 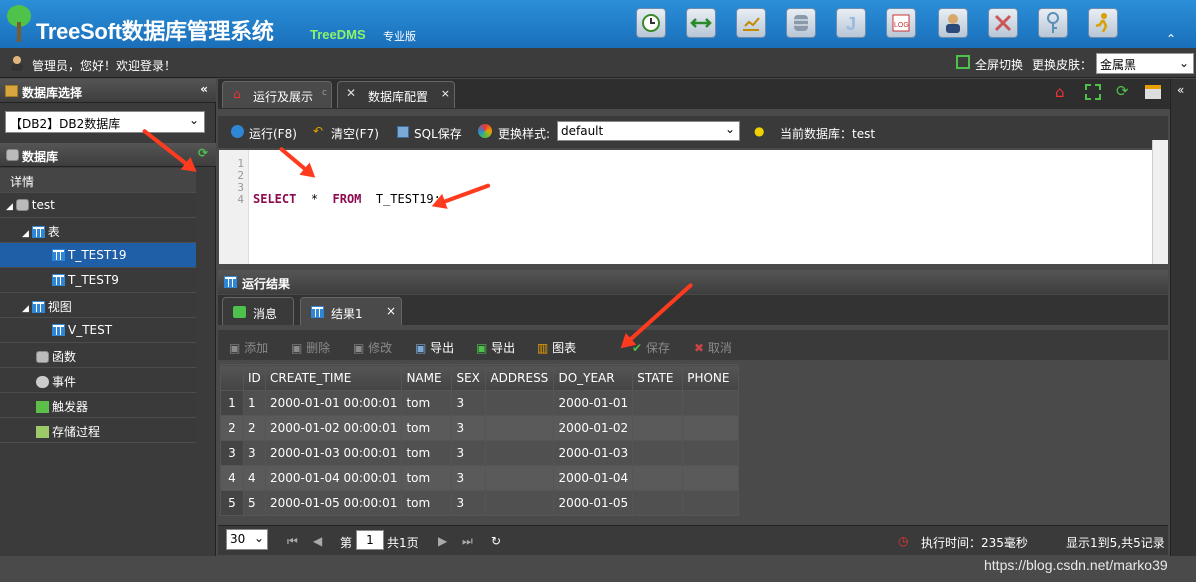 What do you see at coordinates (333, 403) in the screenshot?
I see `table-cell: 2000-01-01 00:00:01` at bounding box center [333, 403].